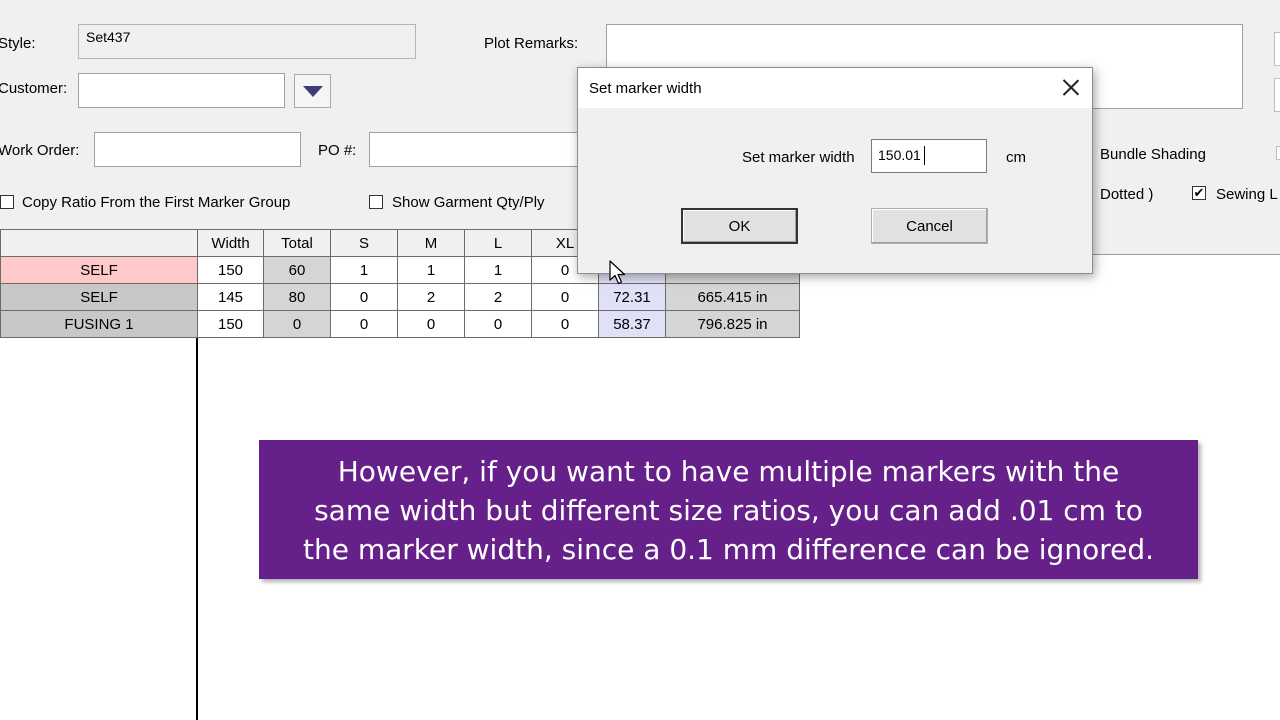 This screenshot has height=720, width=1280. I want to click on dialog-titlebar: Set marker width, so click(835, 88).